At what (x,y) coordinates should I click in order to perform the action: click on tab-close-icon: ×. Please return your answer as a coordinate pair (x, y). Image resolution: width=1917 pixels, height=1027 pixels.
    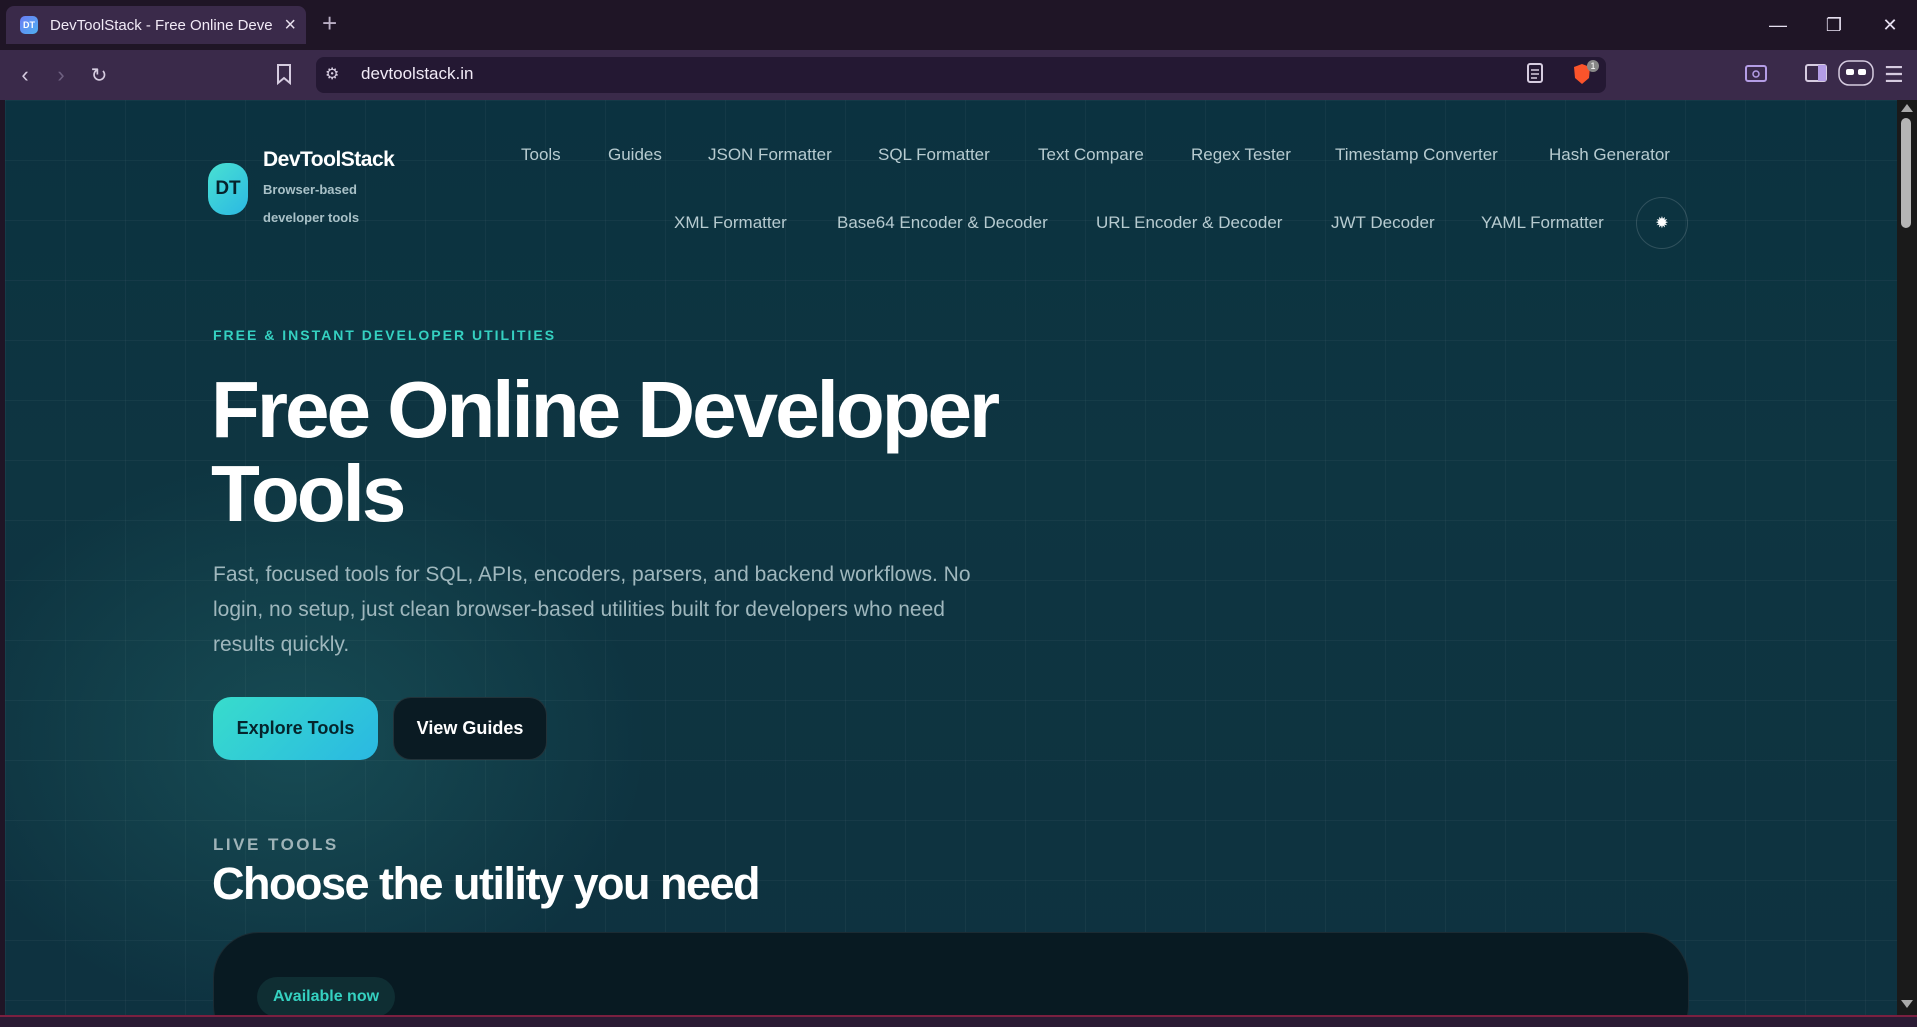
    Looking at the image, I should click on (290, 25).